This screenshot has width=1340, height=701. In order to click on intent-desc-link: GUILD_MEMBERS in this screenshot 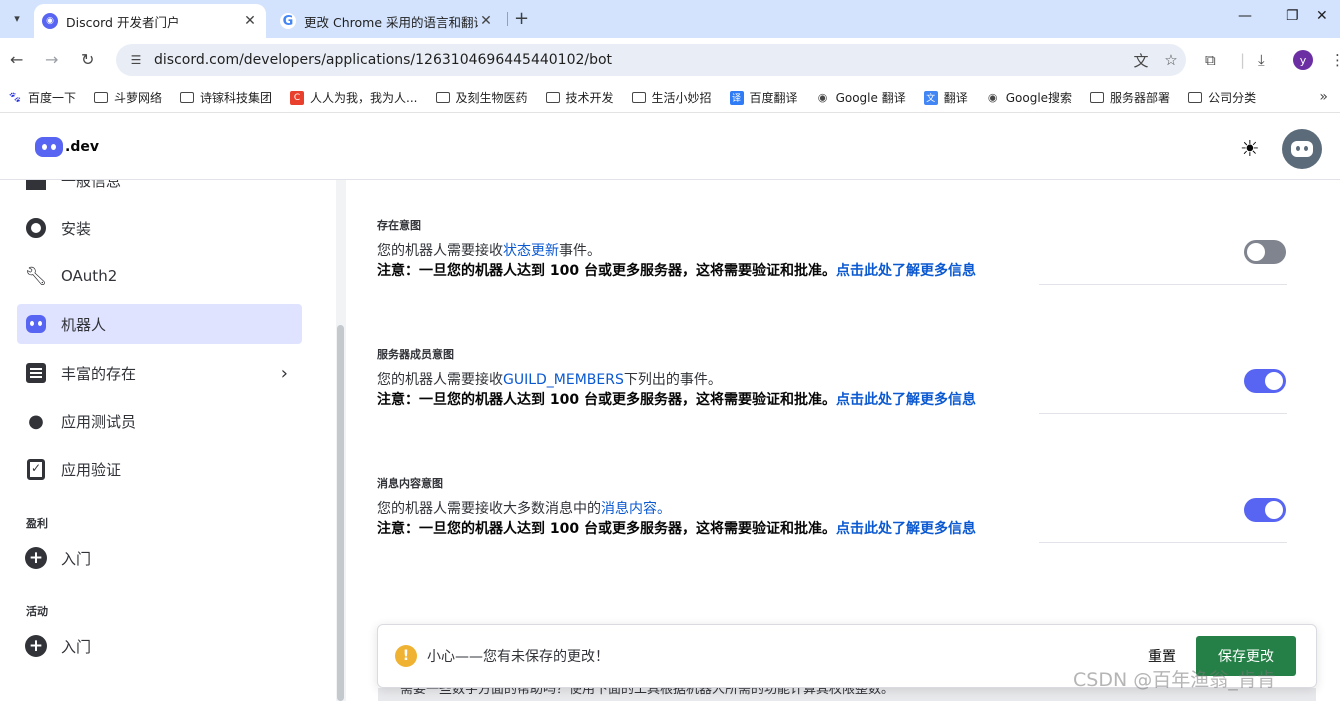, I will do `click(563, 380)`.